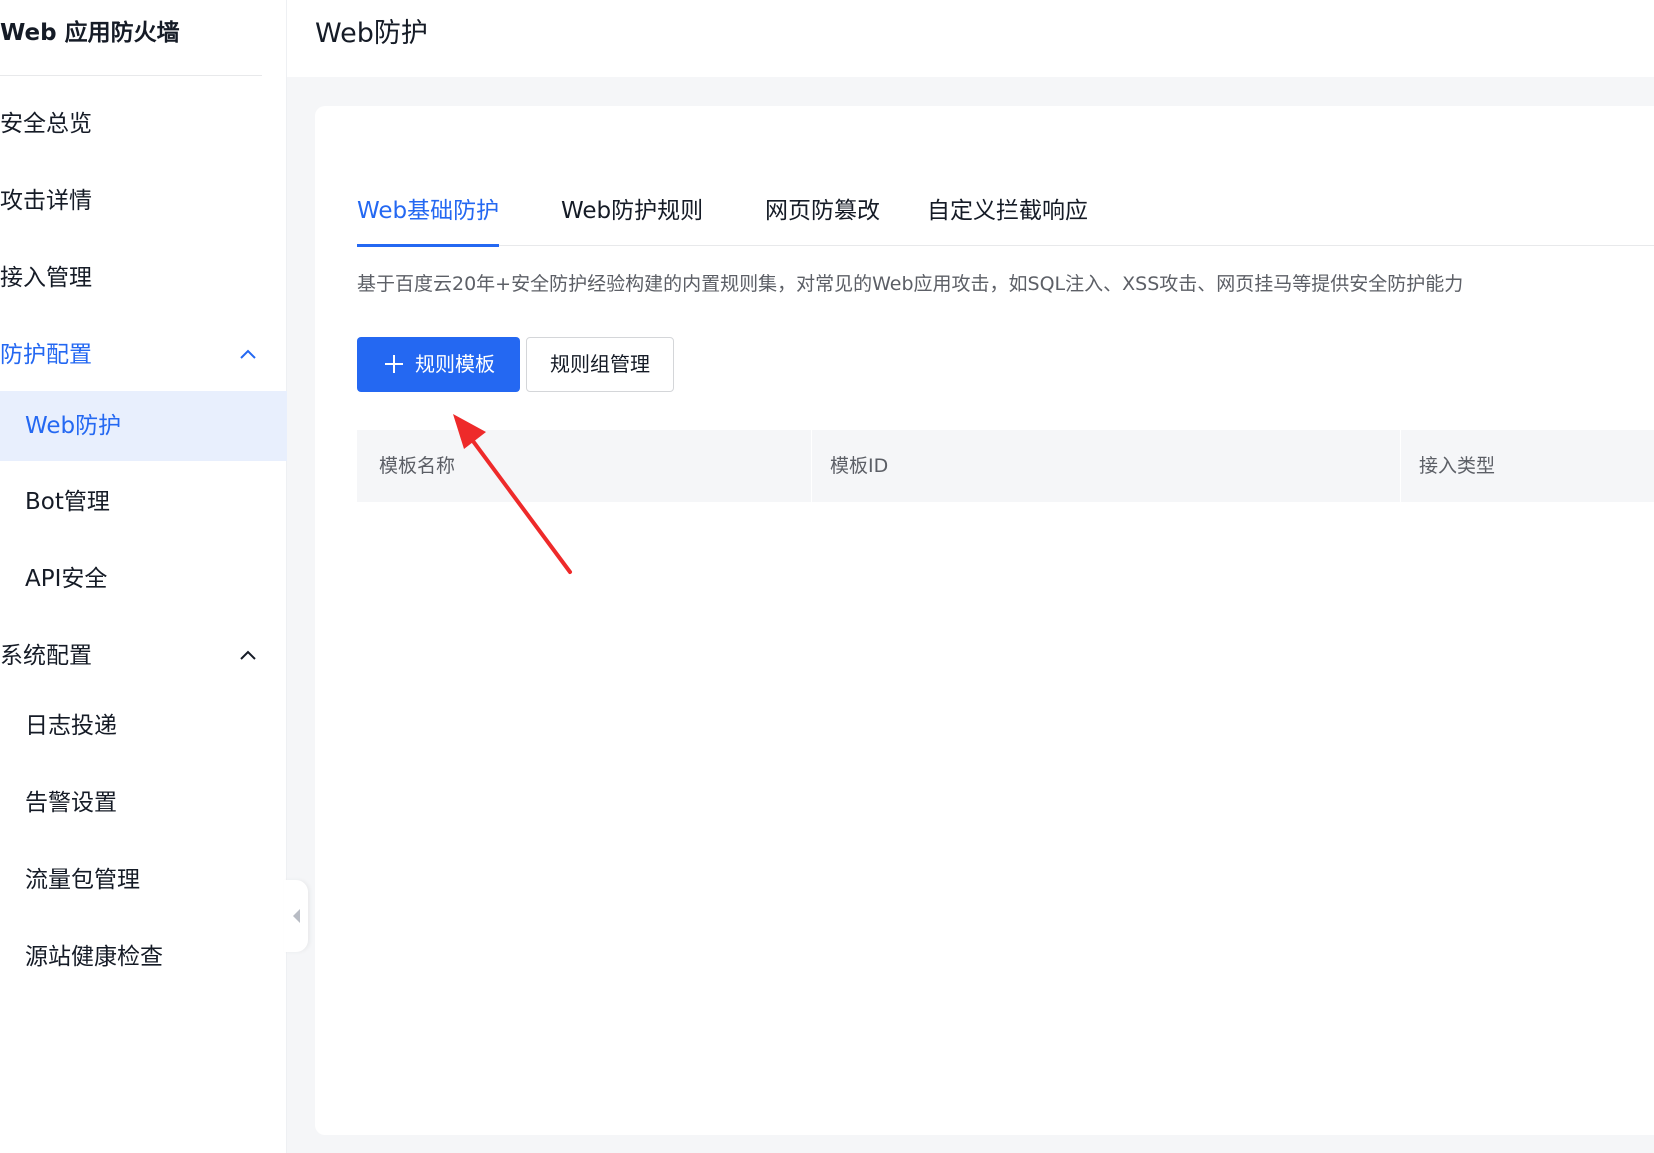  I want to click on sidebar-item-bot-management: Bot管理, so click(143, 502).